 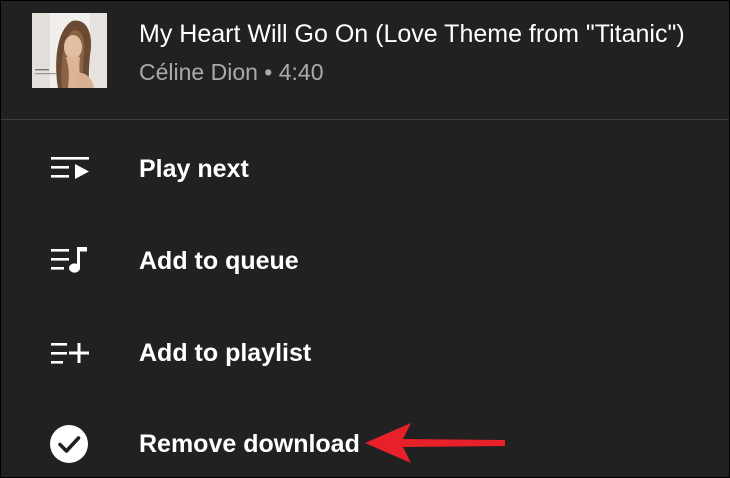 What do you see at coordinates (219, 261) in the screenshot?
I see `menu-item-label: Add to queue` at bounding box center [219, 261].